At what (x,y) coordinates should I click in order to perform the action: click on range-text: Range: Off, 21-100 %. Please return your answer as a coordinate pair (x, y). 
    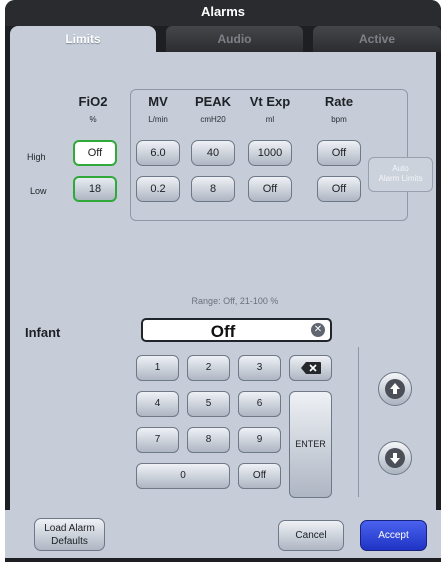
    Looking at the image, I should click on (235, 301).